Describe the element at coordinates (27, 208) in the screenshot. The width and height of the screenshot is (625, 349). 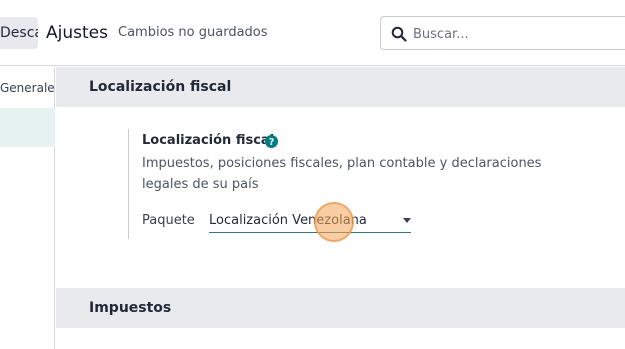
I see `settings-sidebar: Generales` at that location.